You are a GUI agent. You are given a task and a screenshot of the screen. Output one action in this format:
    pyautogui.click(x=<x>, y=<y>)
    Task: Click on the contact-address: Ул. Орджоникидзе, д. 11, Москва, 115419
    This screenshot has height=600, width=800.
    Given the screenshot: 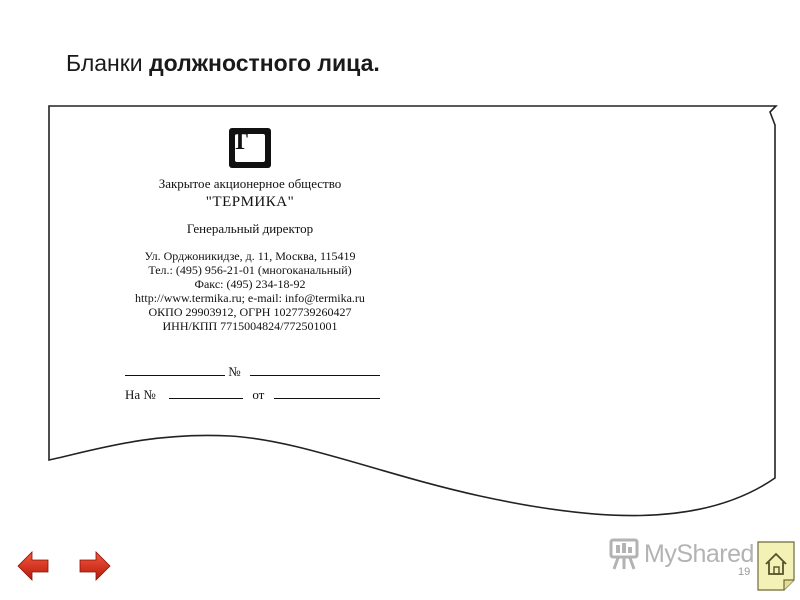 What is the action you would take?
    pyautogui.click(x=250, y=256)
    